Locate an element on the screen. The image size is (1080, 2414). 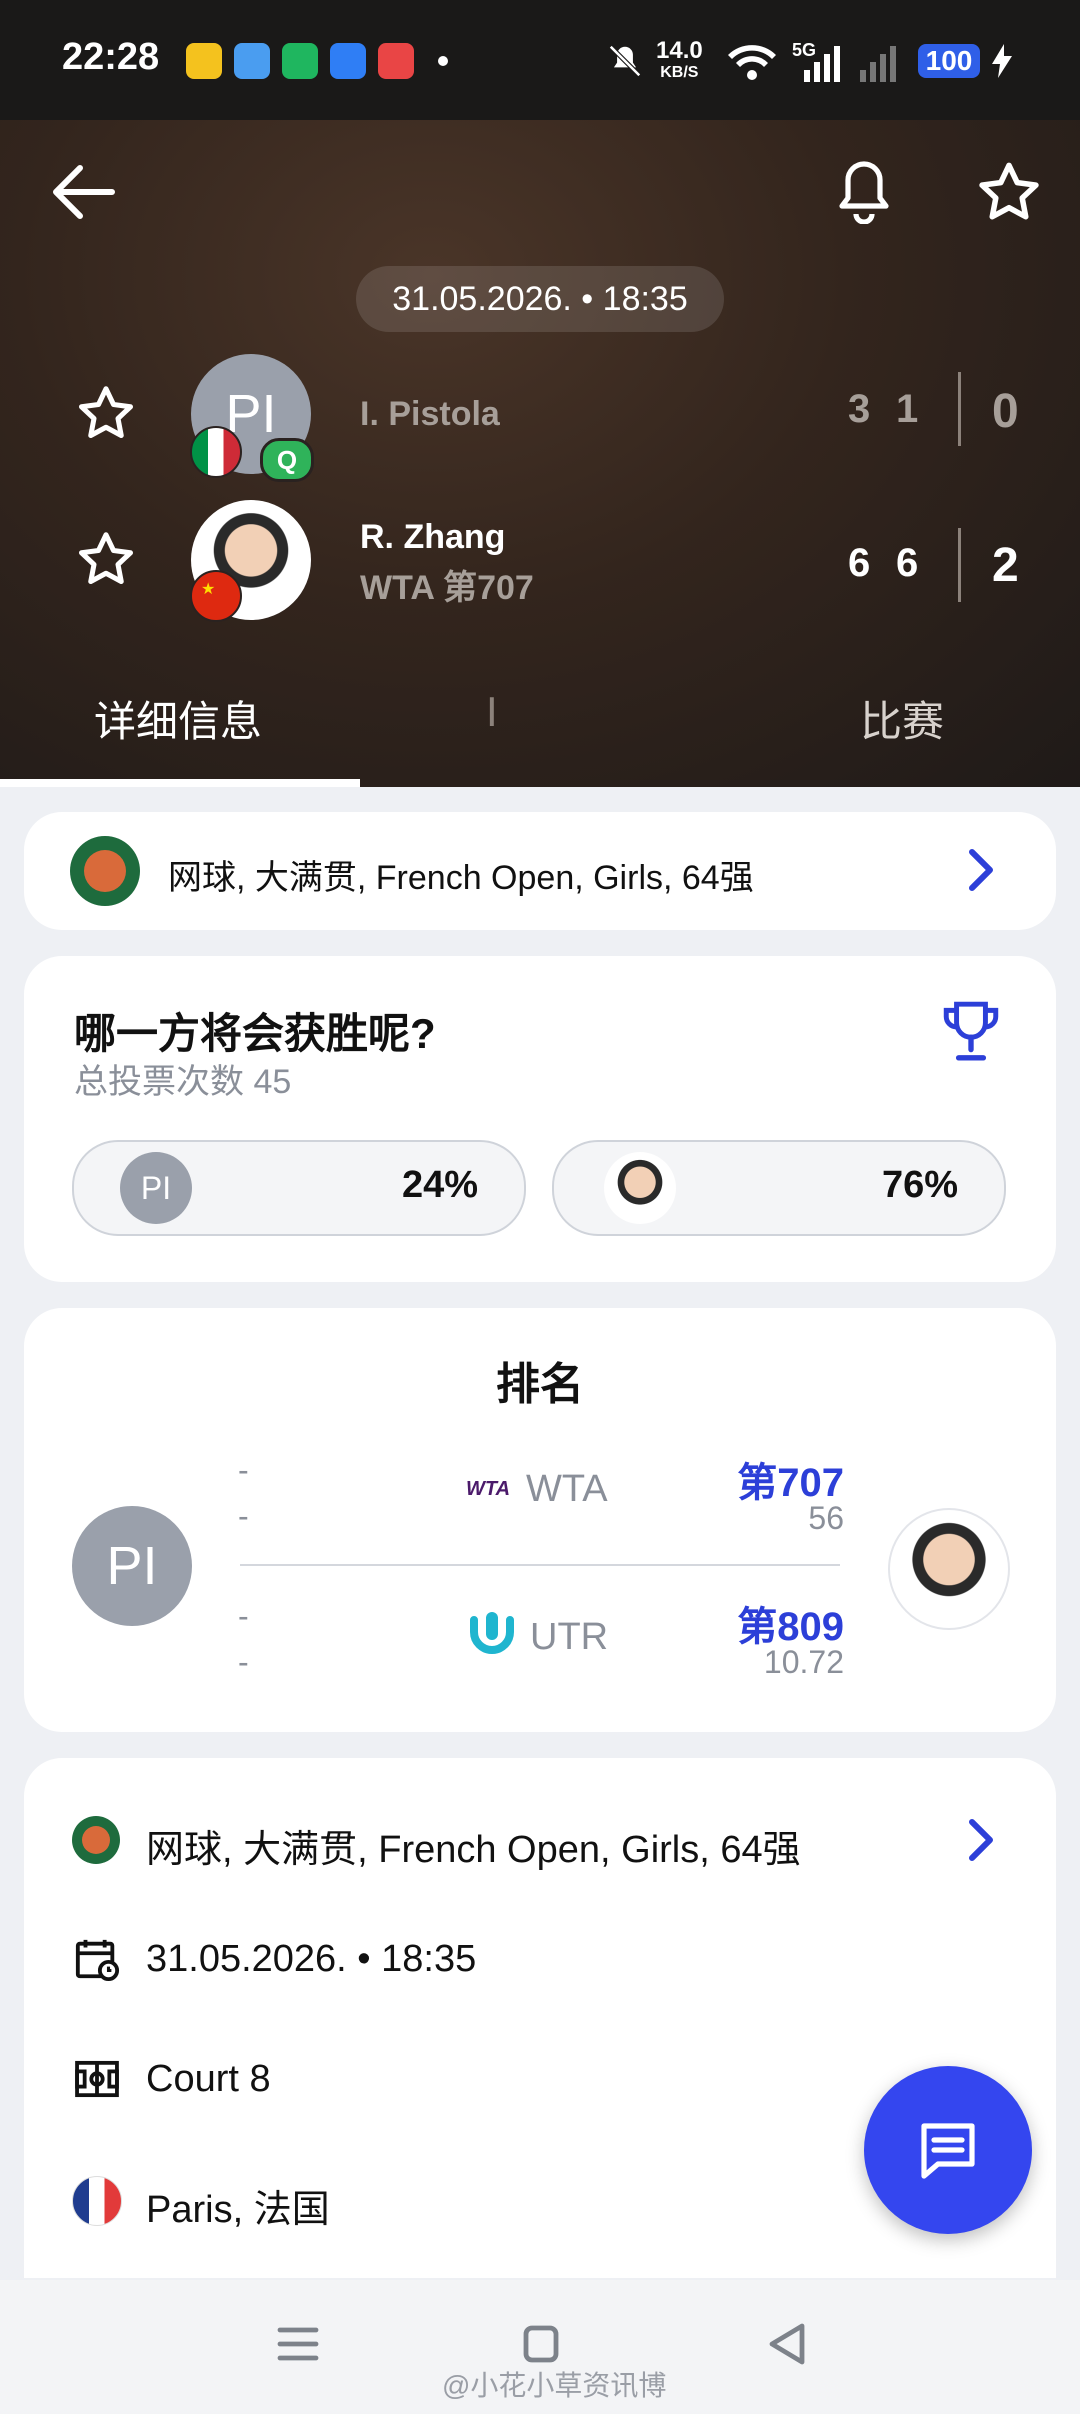
player1-favorite-star-icon is located at coordinates (106, 413).